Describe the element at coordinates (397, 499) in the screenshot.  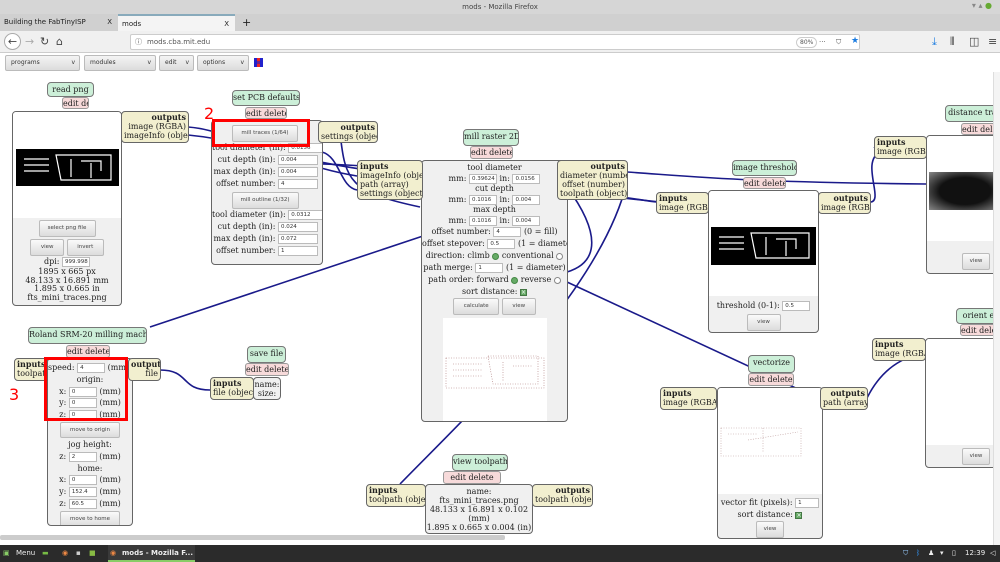
I see `input-port: toolpath (object)` at that location.